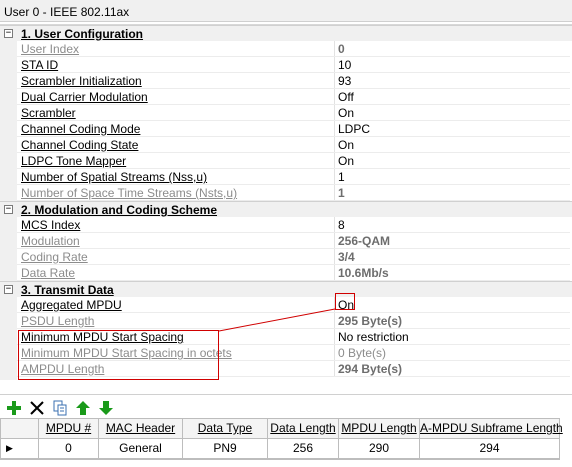  What do you see at coordinates (379, 449) in the screenshot?
I see `table-cell: 290` at bounding box center [379, 449].